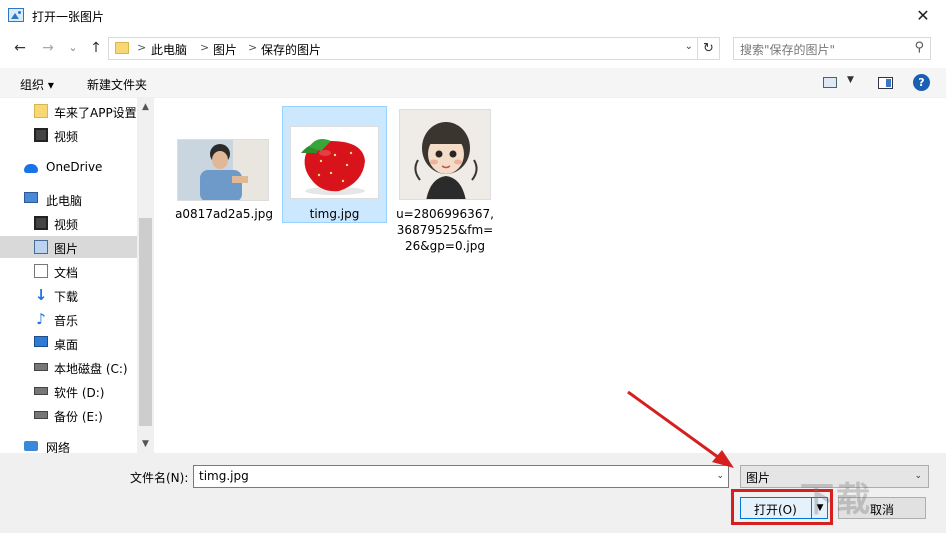 This screenshot has width=946, height=533. I want to click on sidebar-item-label: 此电脑, so click(64, 201).